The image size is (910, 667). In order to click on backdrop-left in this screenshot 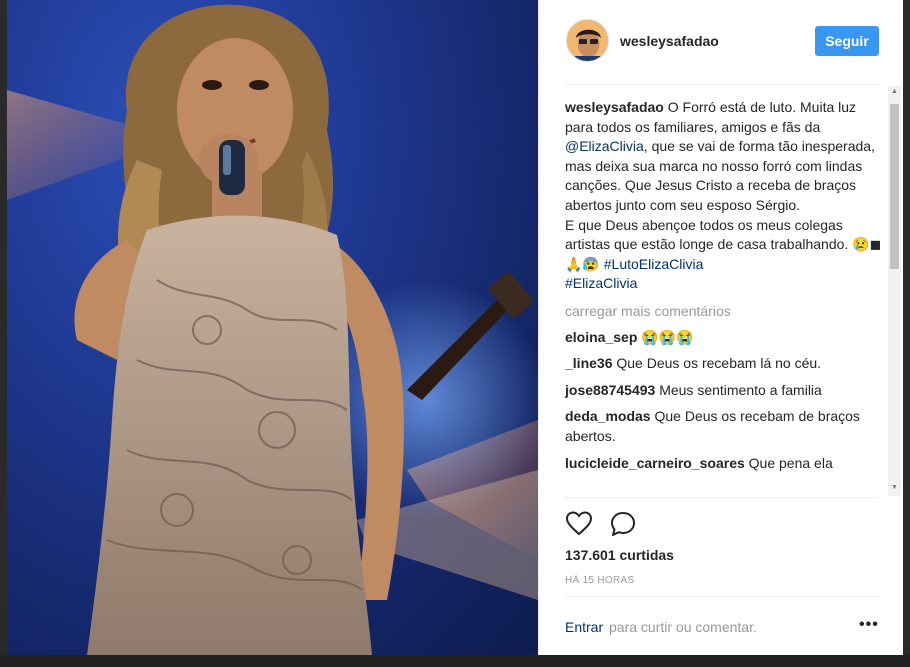, I will do `click(3, 333)`.